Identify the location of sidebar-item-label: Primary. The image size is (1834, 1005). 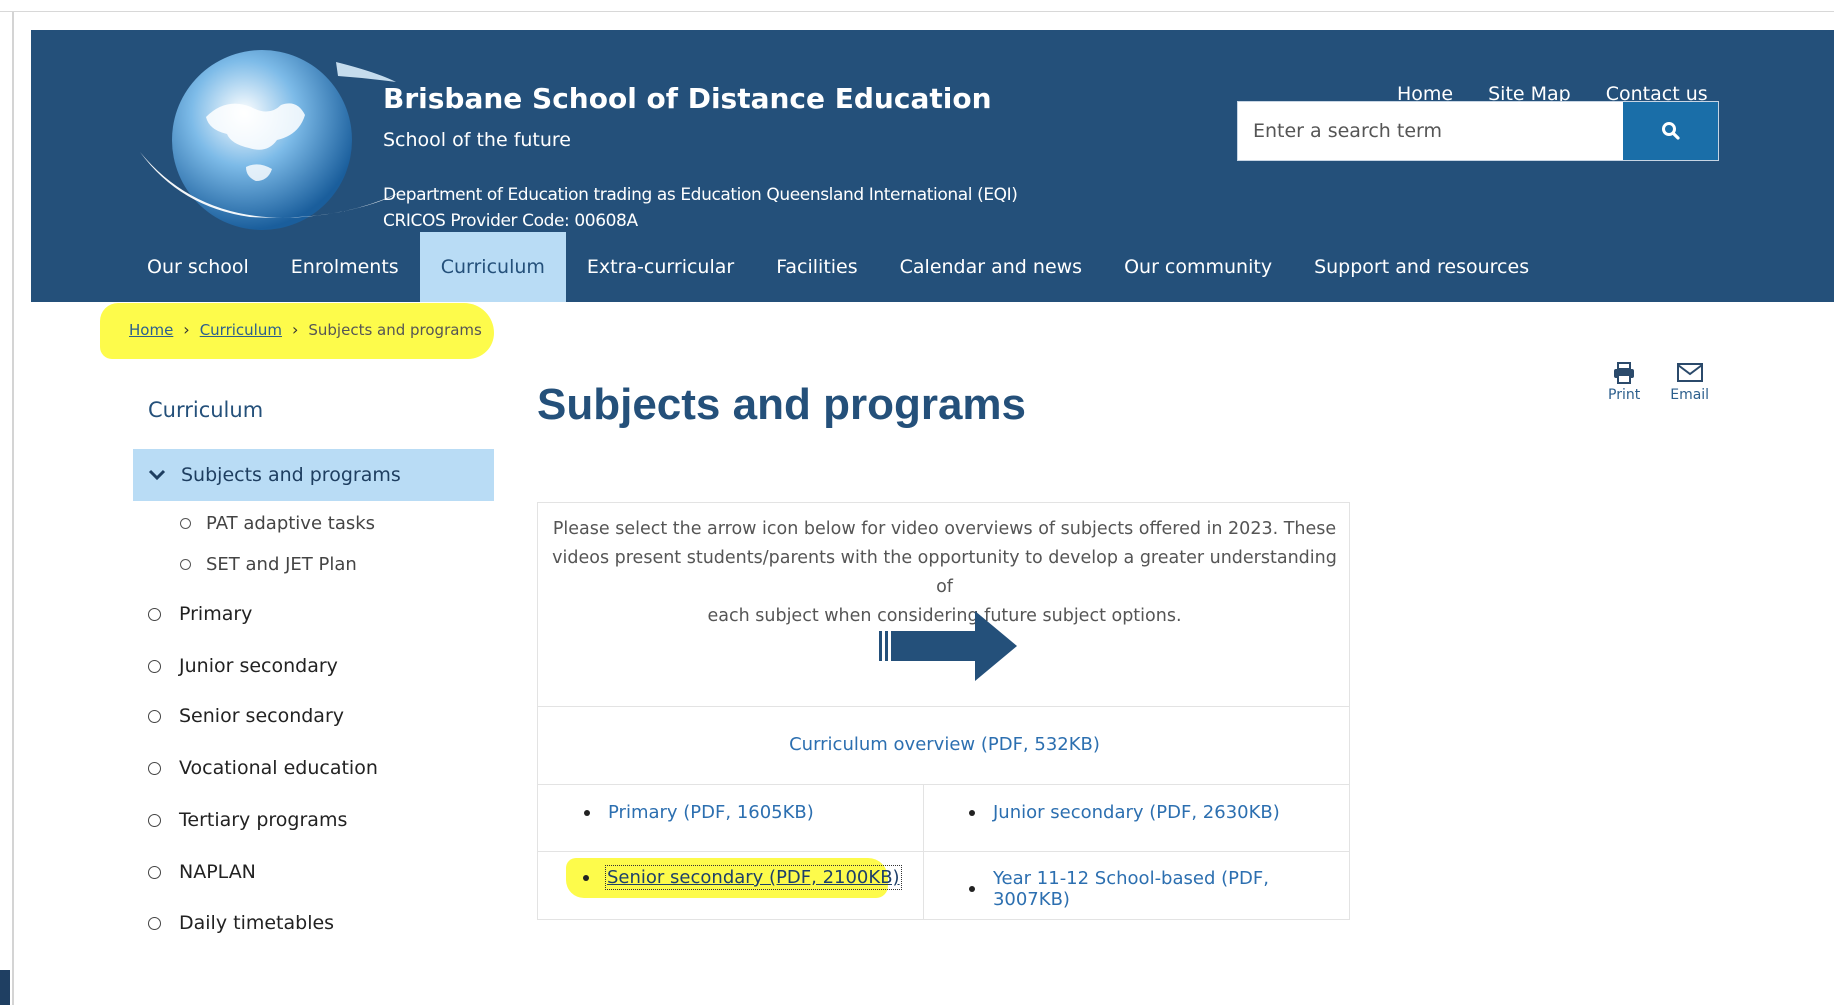
(216, 614).